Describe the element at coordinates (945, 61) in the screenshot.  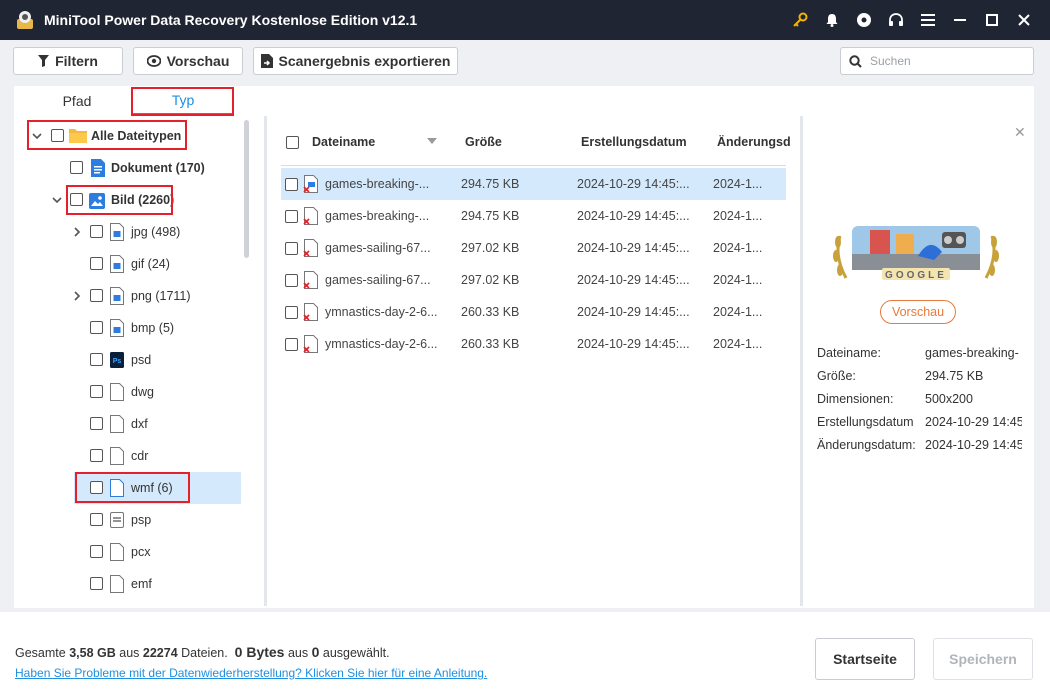
I see `search-input` at that location.